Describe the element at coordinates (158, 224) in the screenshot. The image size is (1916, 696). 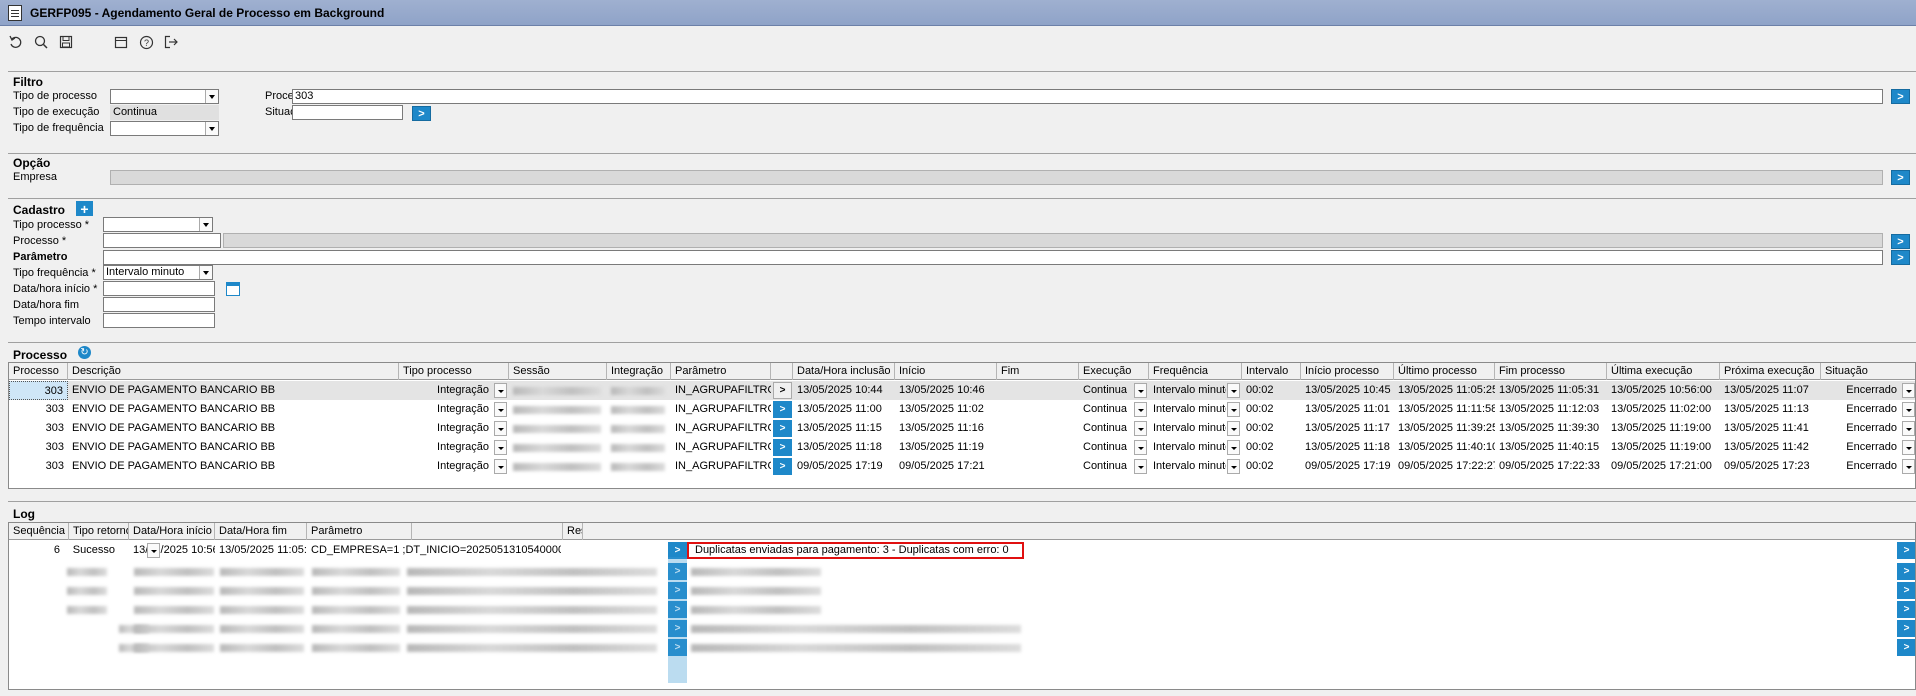
I see `cad-tipo-processo-select` at that location.